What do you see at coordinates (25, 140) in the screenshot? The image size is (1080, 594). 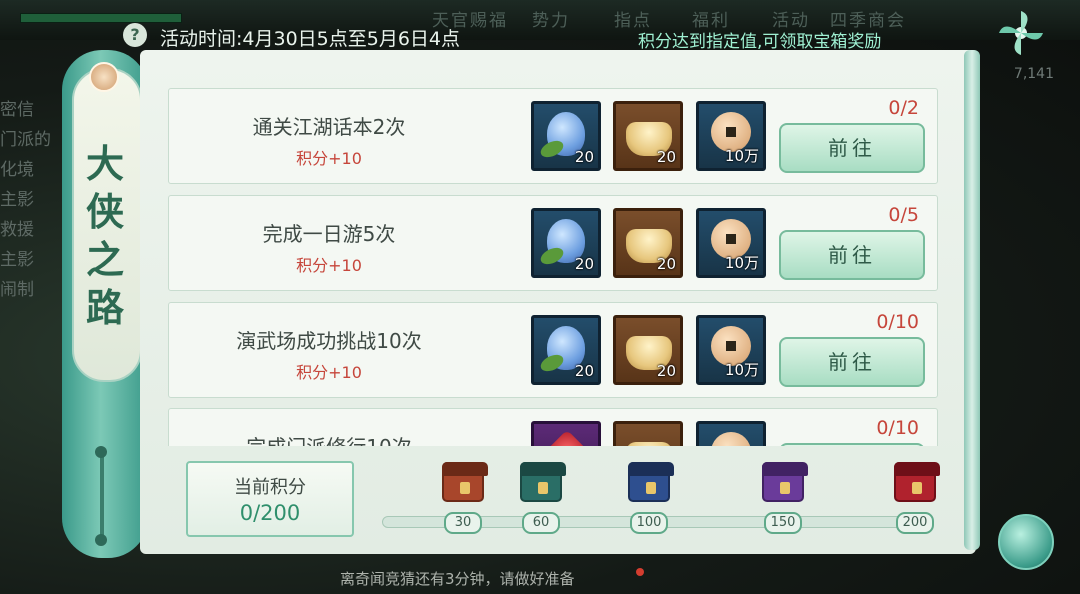 I see `bg-left-item: 门派的` at bounding box center [25, 140].